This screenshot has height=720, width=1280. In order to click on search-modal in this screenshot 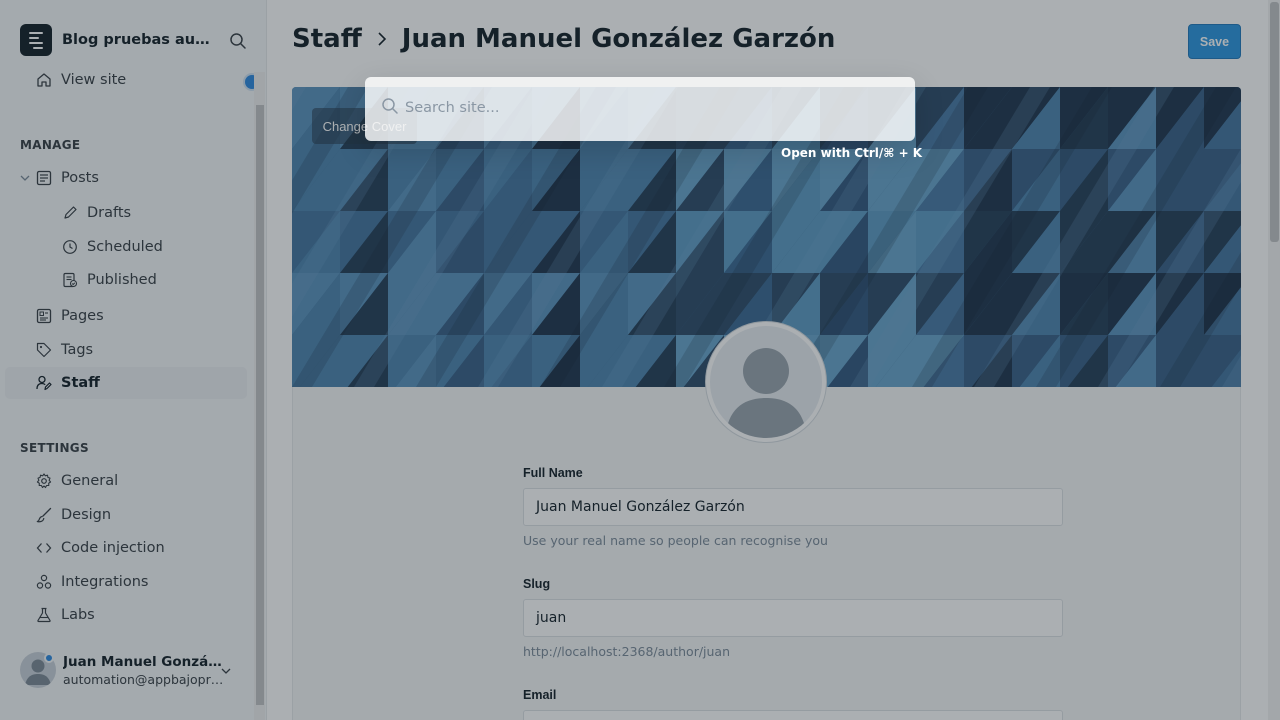, I will do `click(640, 109)`.